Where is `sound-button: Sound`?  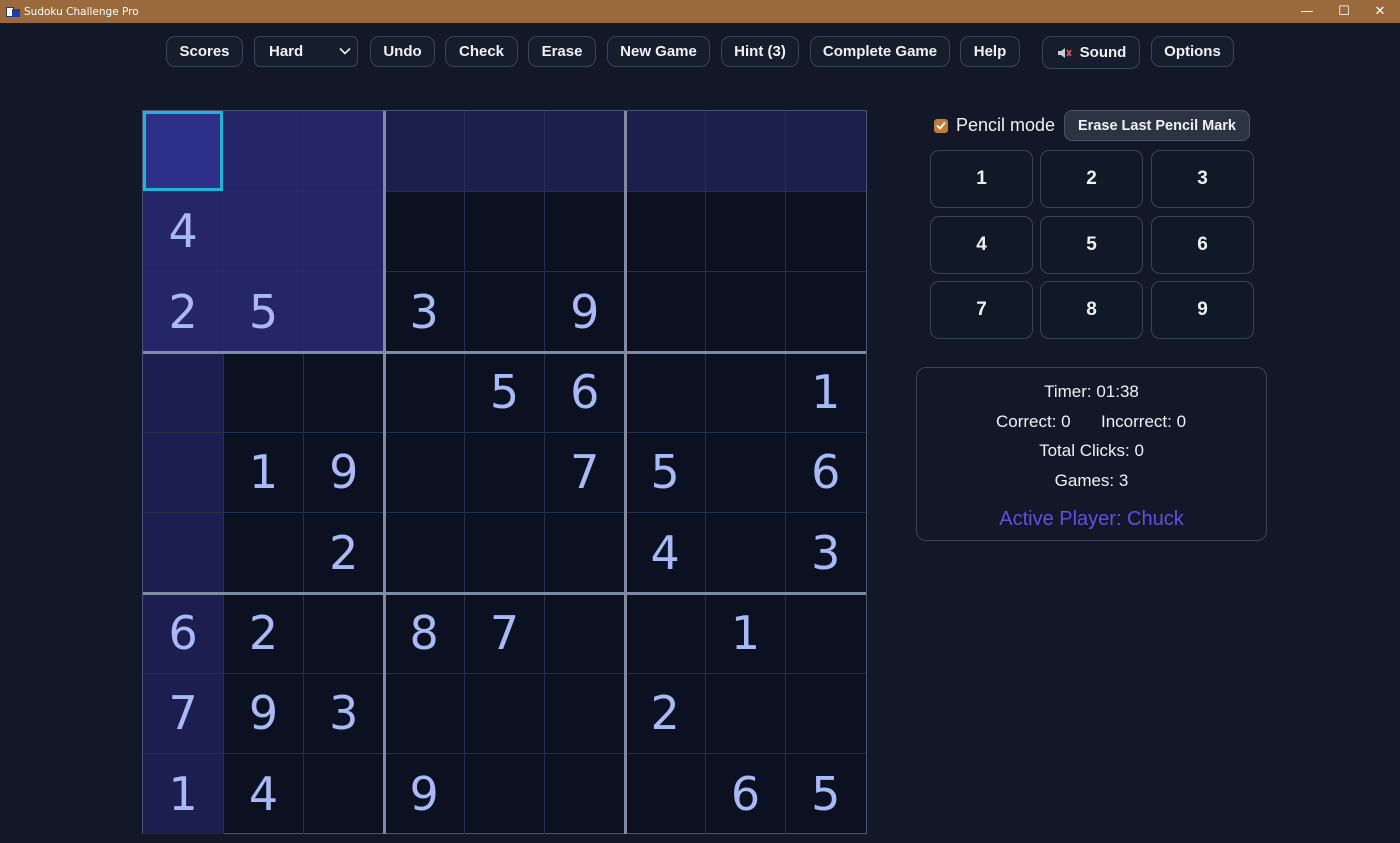
sound-button: Sound is located at coordinates (1091, 52).